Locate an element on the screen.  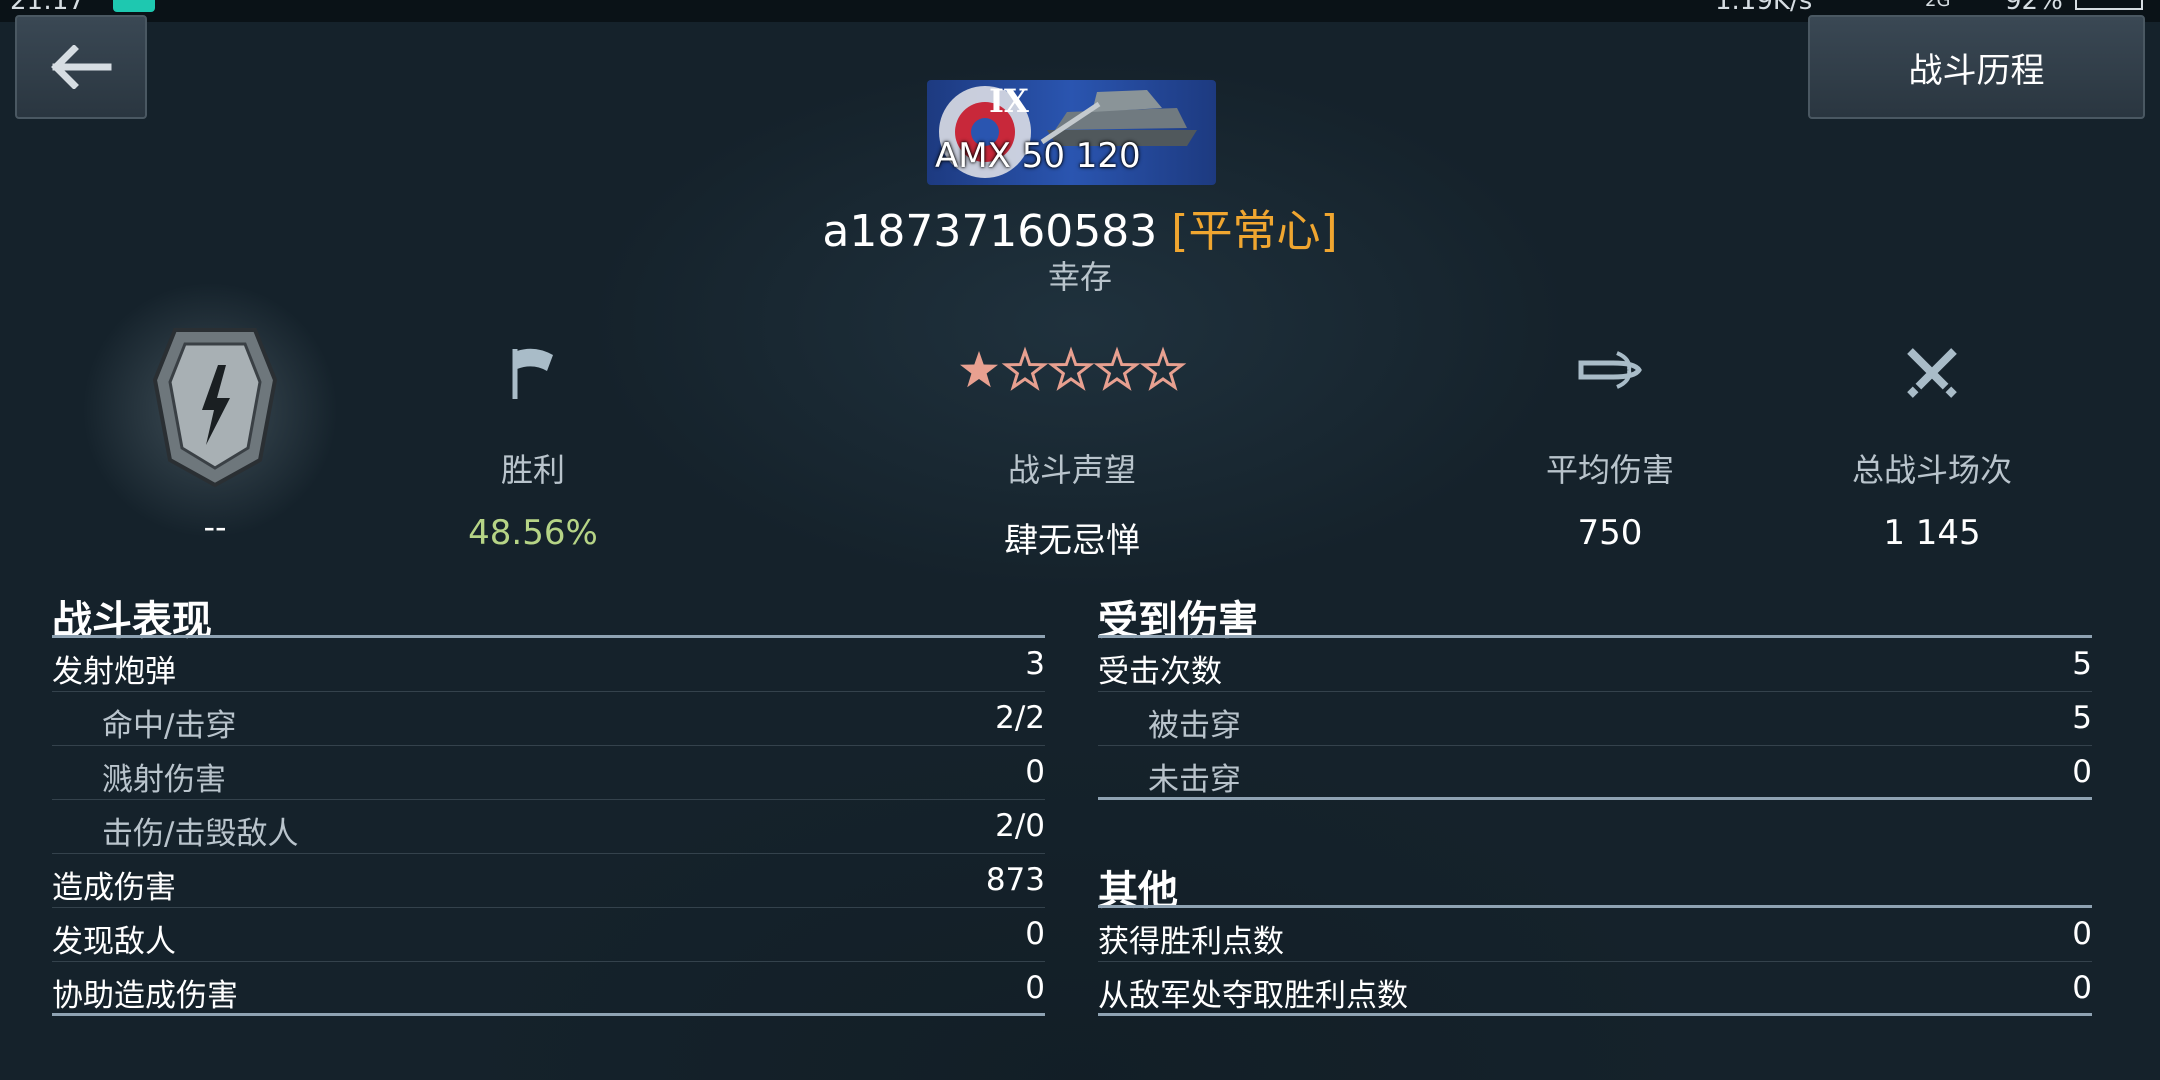
back-button is located at coordinates (81, 67).